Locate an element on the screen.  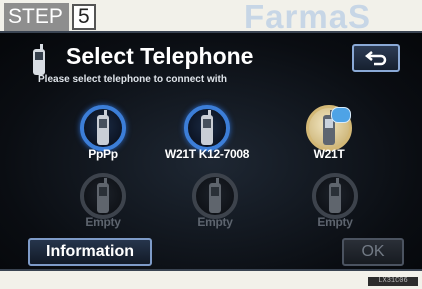
phone-label: PpPp is located at coordinates (103, 154).